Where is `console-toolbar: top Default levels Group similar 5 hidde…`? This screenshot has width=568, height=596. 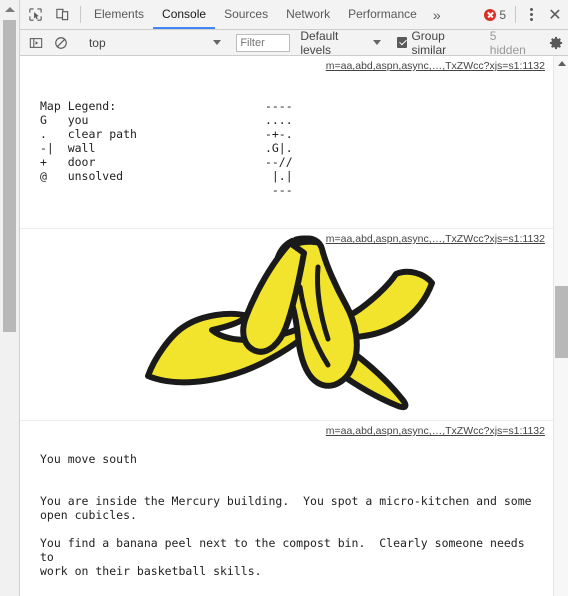
console-toolbar: top Default levels Group similar 5 hidde… is located at coordinates (294, 42).